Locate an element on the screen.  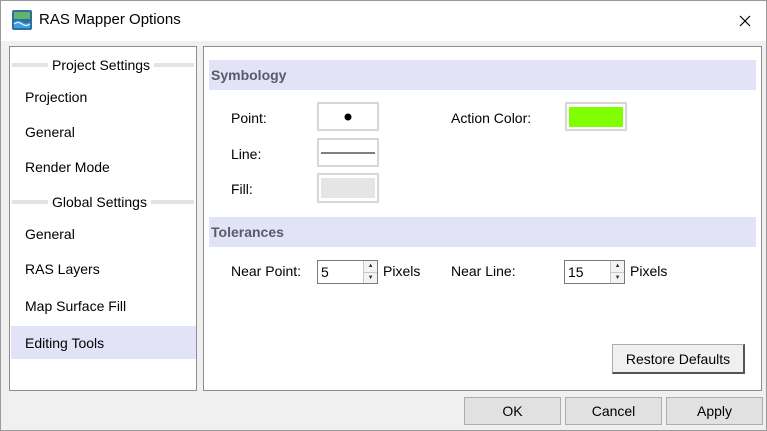
nav-item-map-surface-fill: Map Surface Fill is located at coordinates (103, 305).